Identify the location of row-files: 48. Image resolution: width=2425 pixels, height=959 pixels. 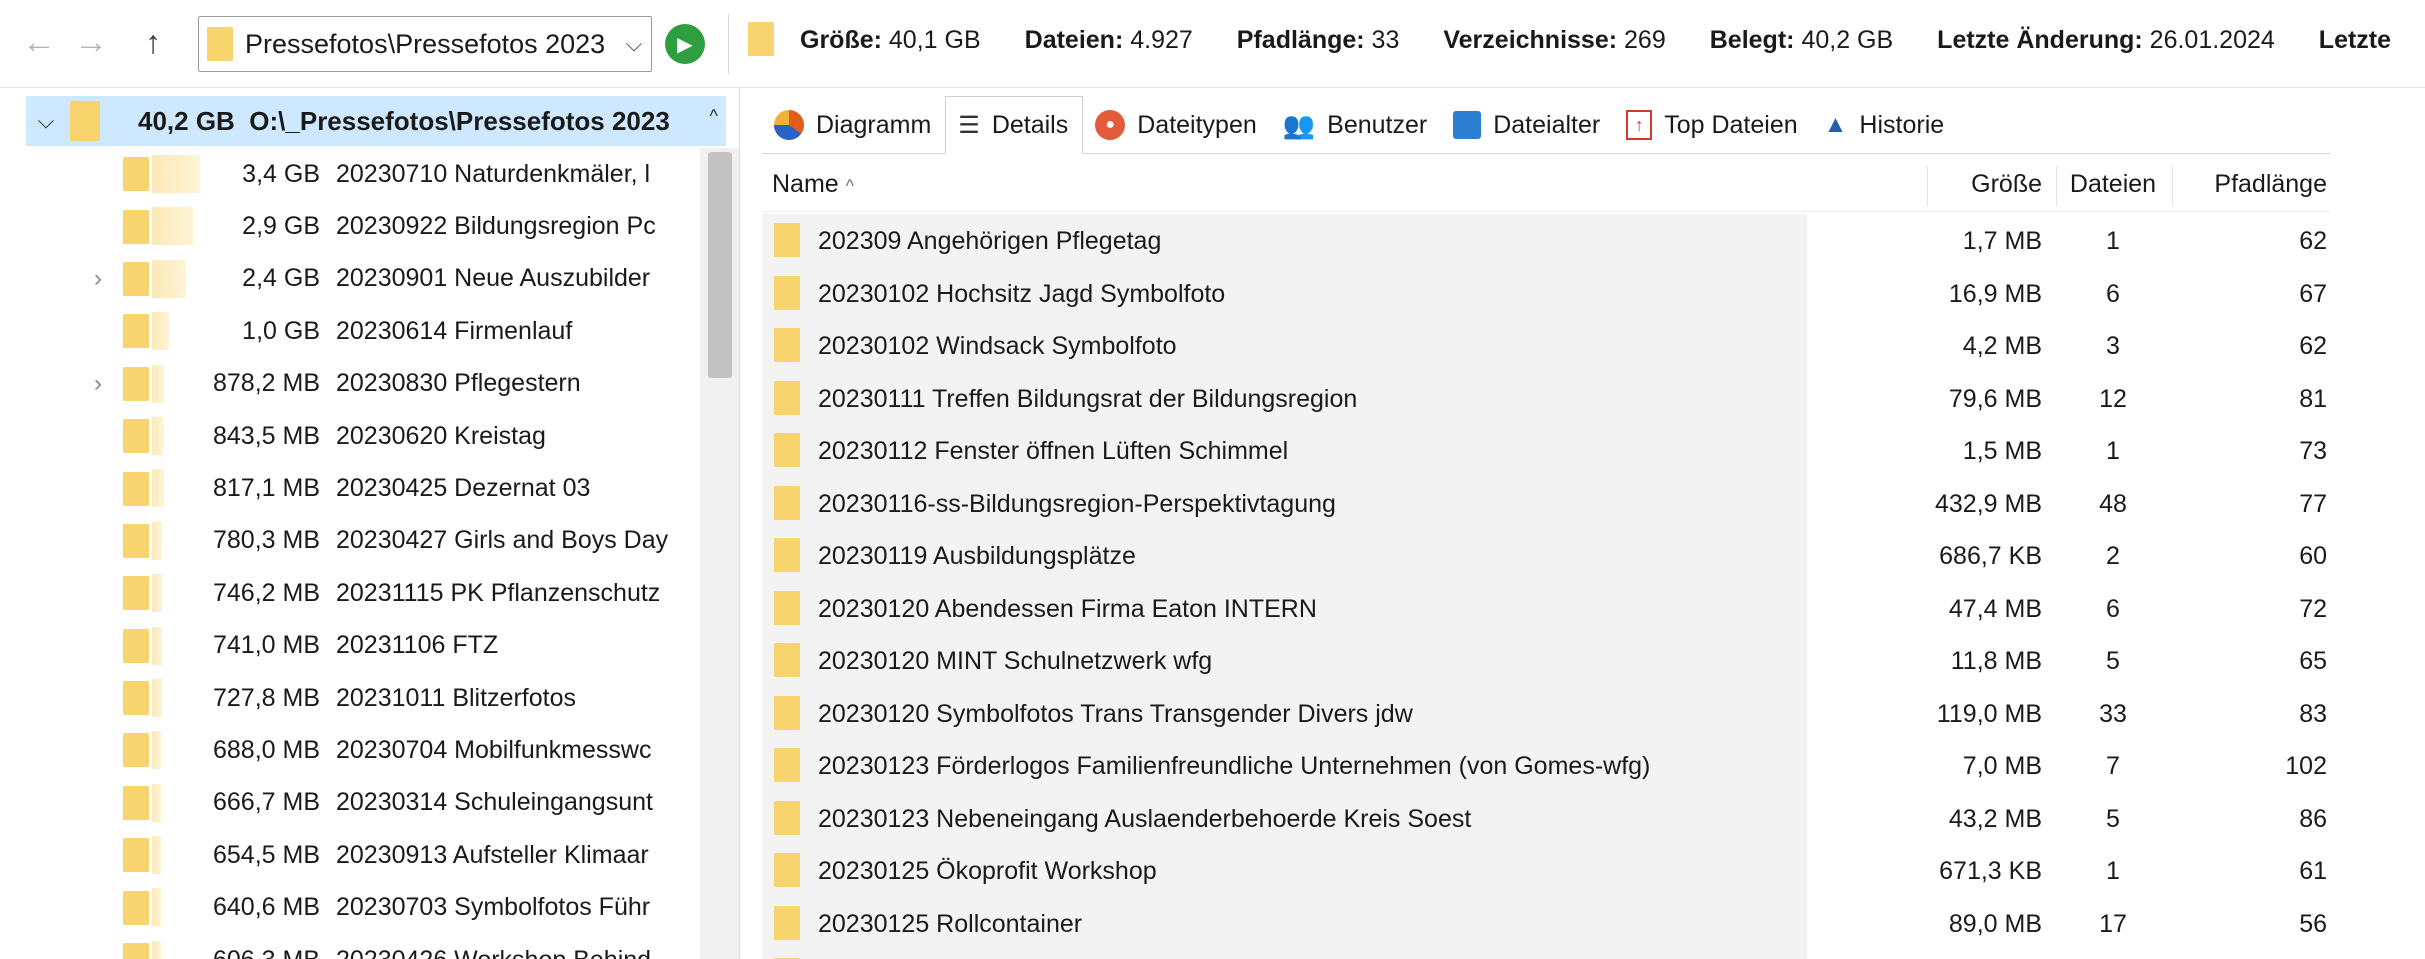
(2113, 503).